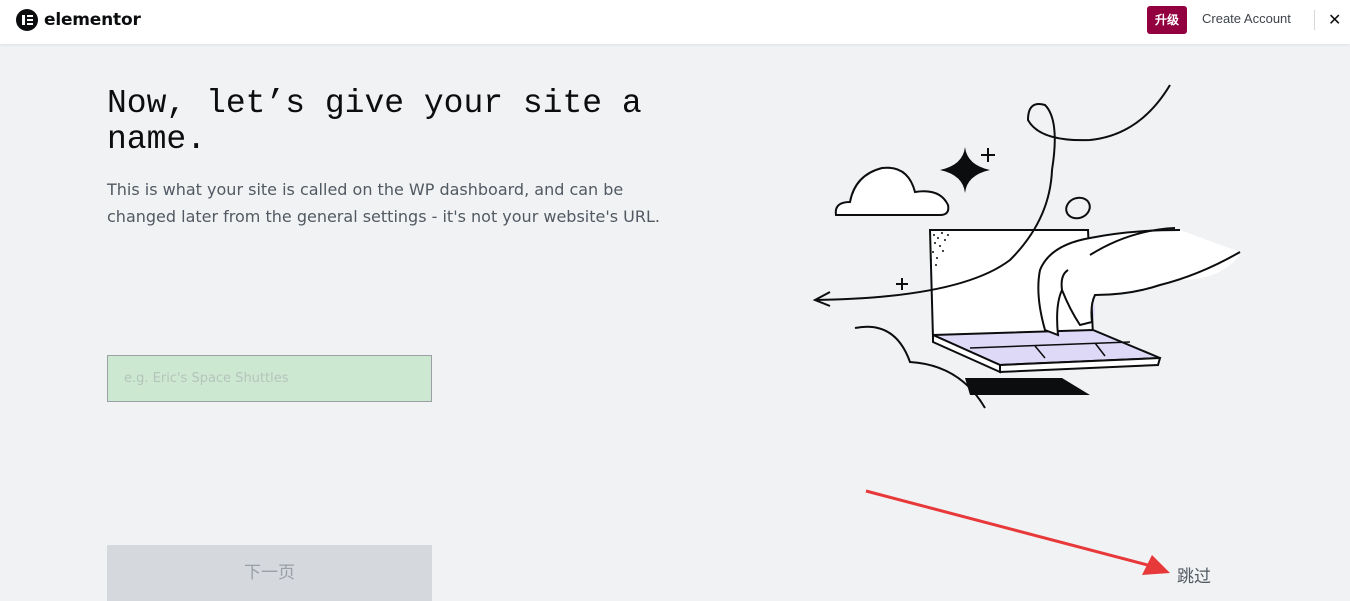 The height and width of the screenshot is (601, 1350). Describe the element at coordinates (1167, 20) in the screenshot. I see `upgrade-button: 升级` at that location.